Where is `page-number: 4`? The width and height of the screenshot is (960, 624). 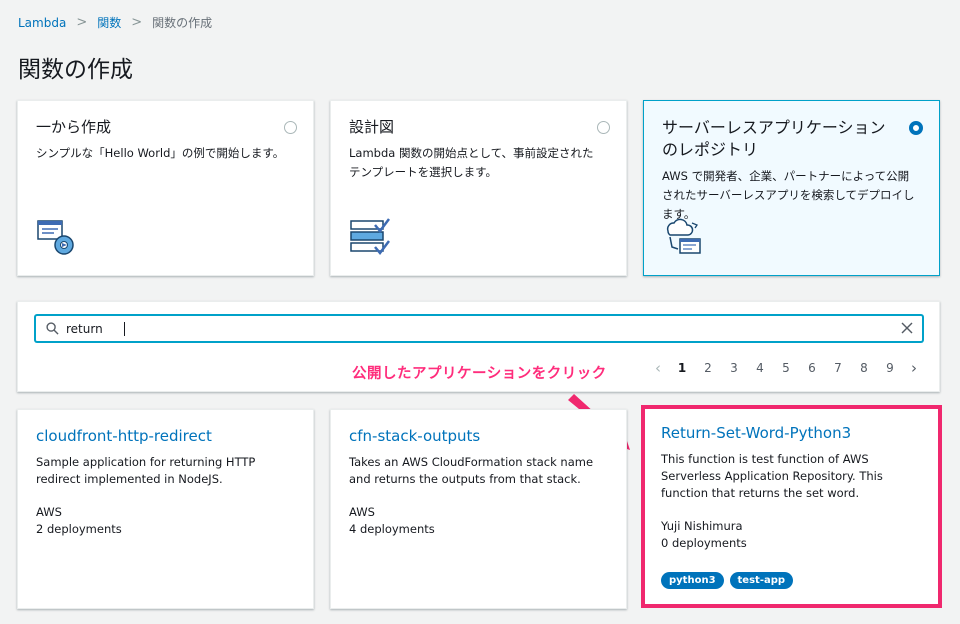 page-number: 4 is located at coordinates (760, 368).